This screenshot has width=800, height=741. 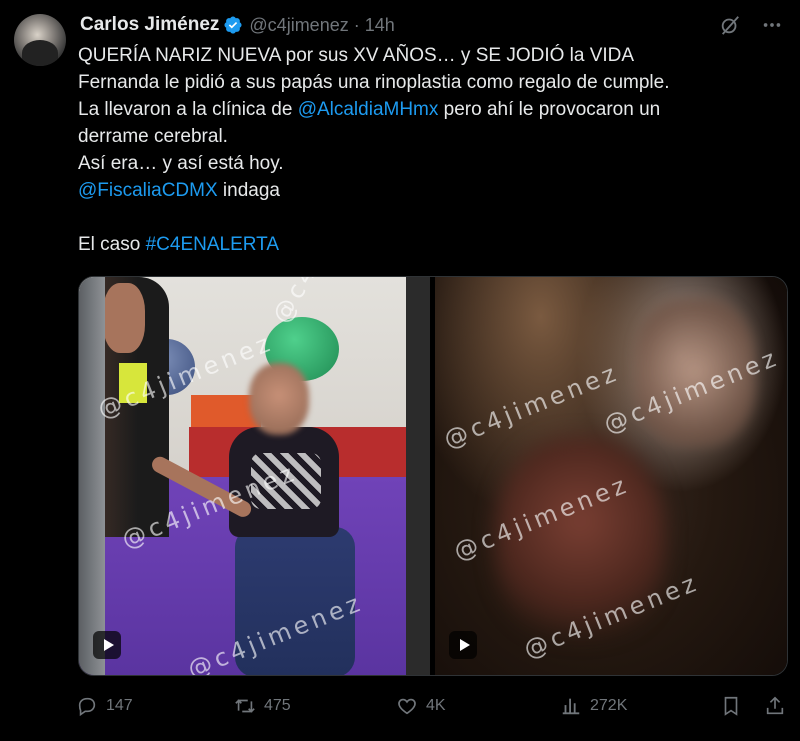 What do you see at coordinates (188, 109) in the screenshot?
I see `tweet-text-segment: La llevaron a la clínica de` at bounding box center [188, 109].